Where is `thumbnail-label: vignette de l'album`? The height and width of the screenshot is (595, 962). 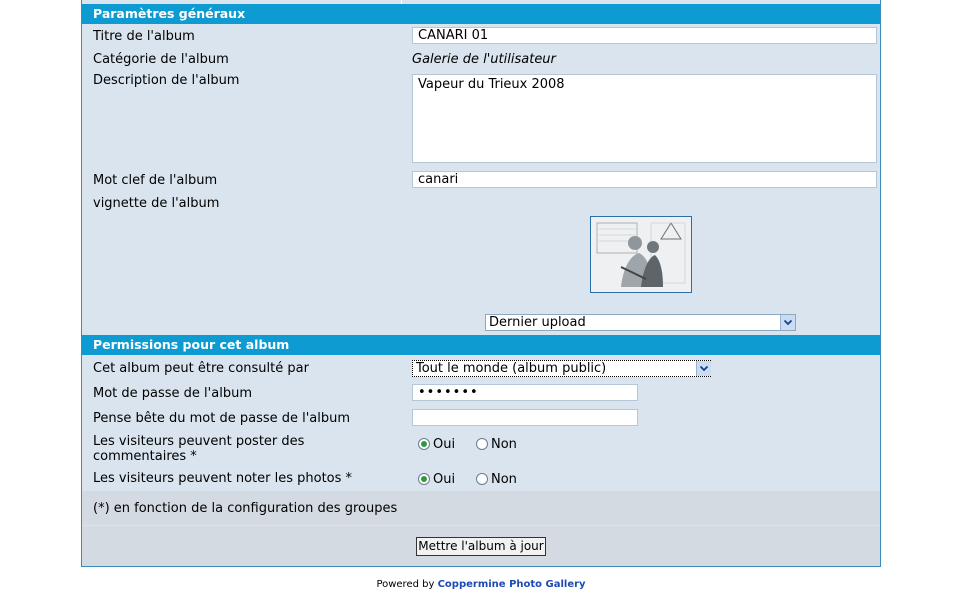
thumbnail-label: vignette de l'album is located at coordinates (156, 203).